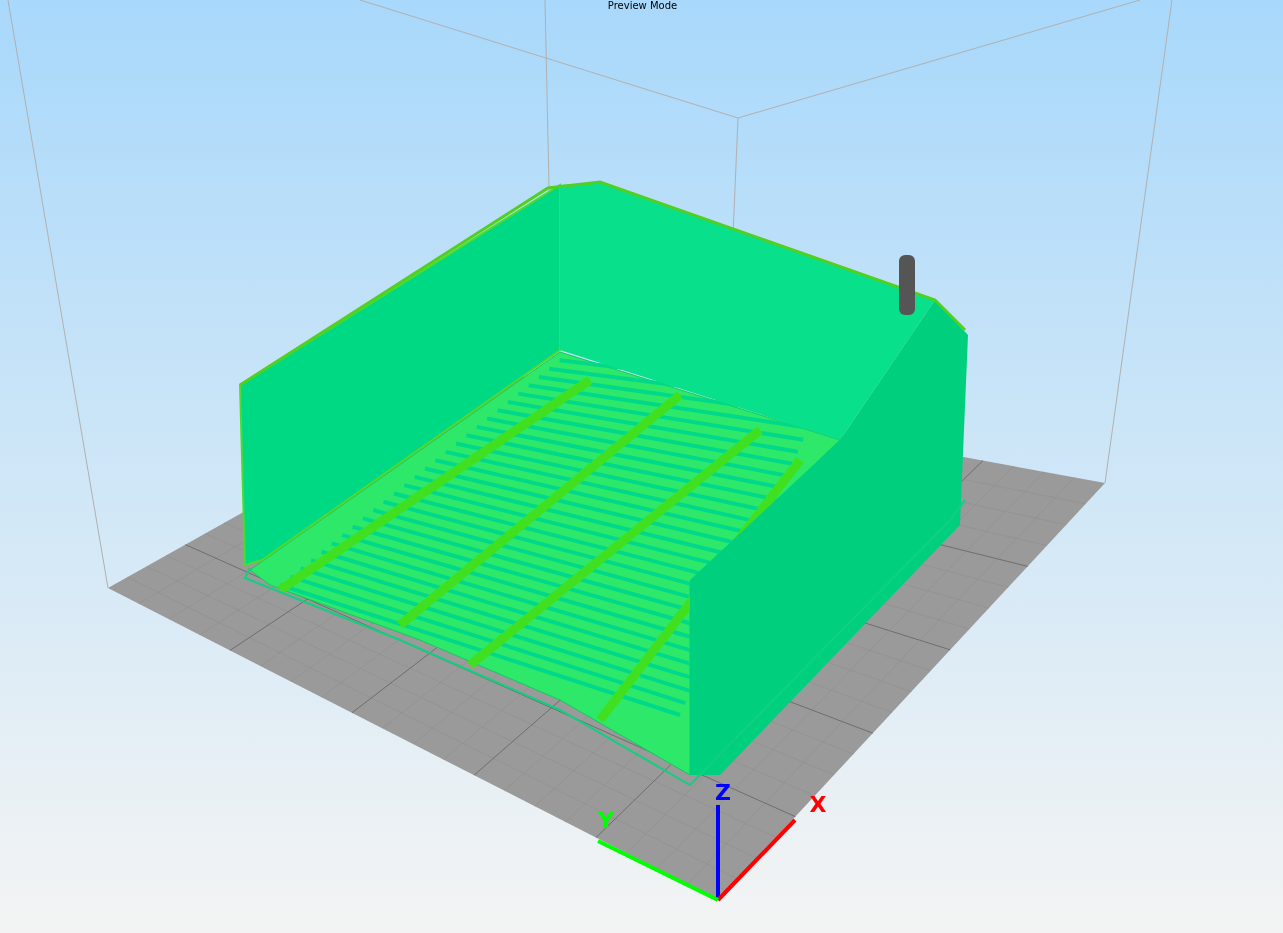 This screenshot has height=933, width=1283. Describe the element at coordinates (723, 792) in the screenshot. I see `axis-label: Z` at that location.